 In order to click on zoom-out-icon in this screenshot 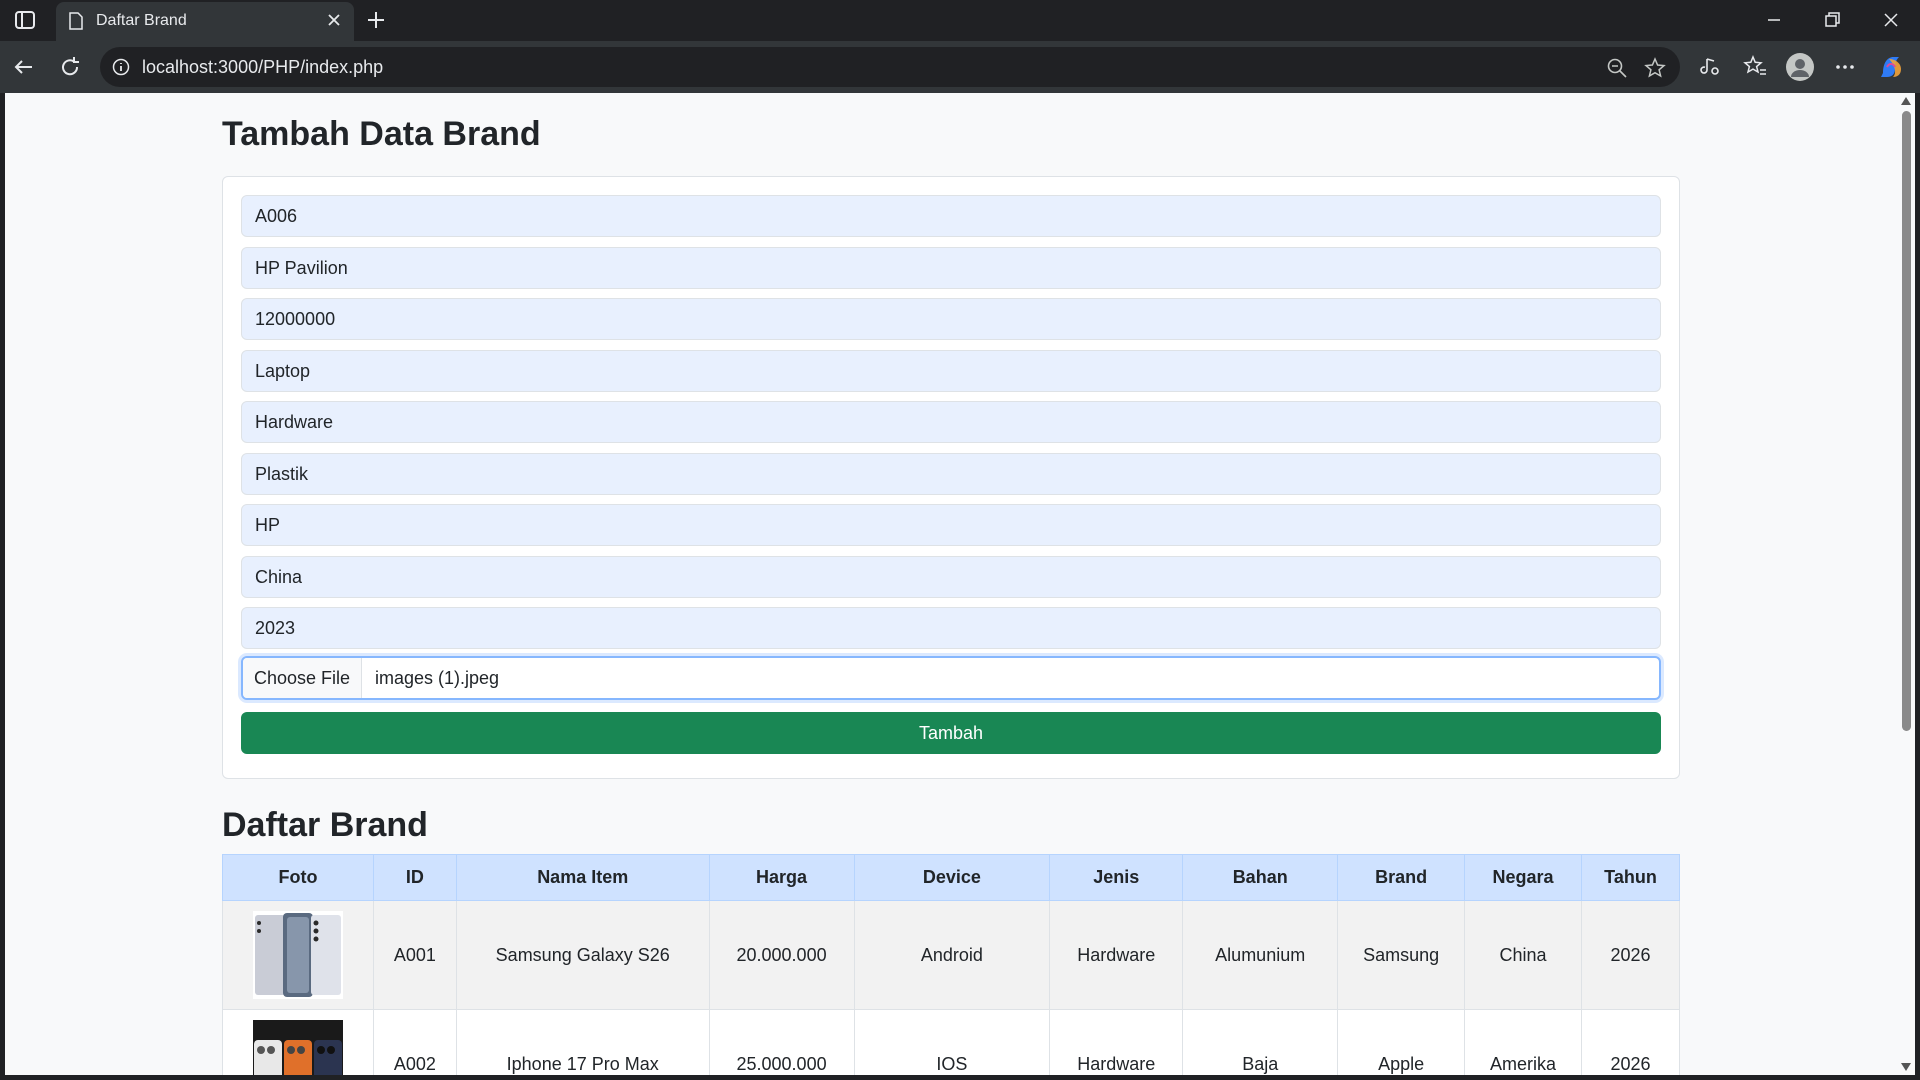, I will do `click(1617, 68)`.